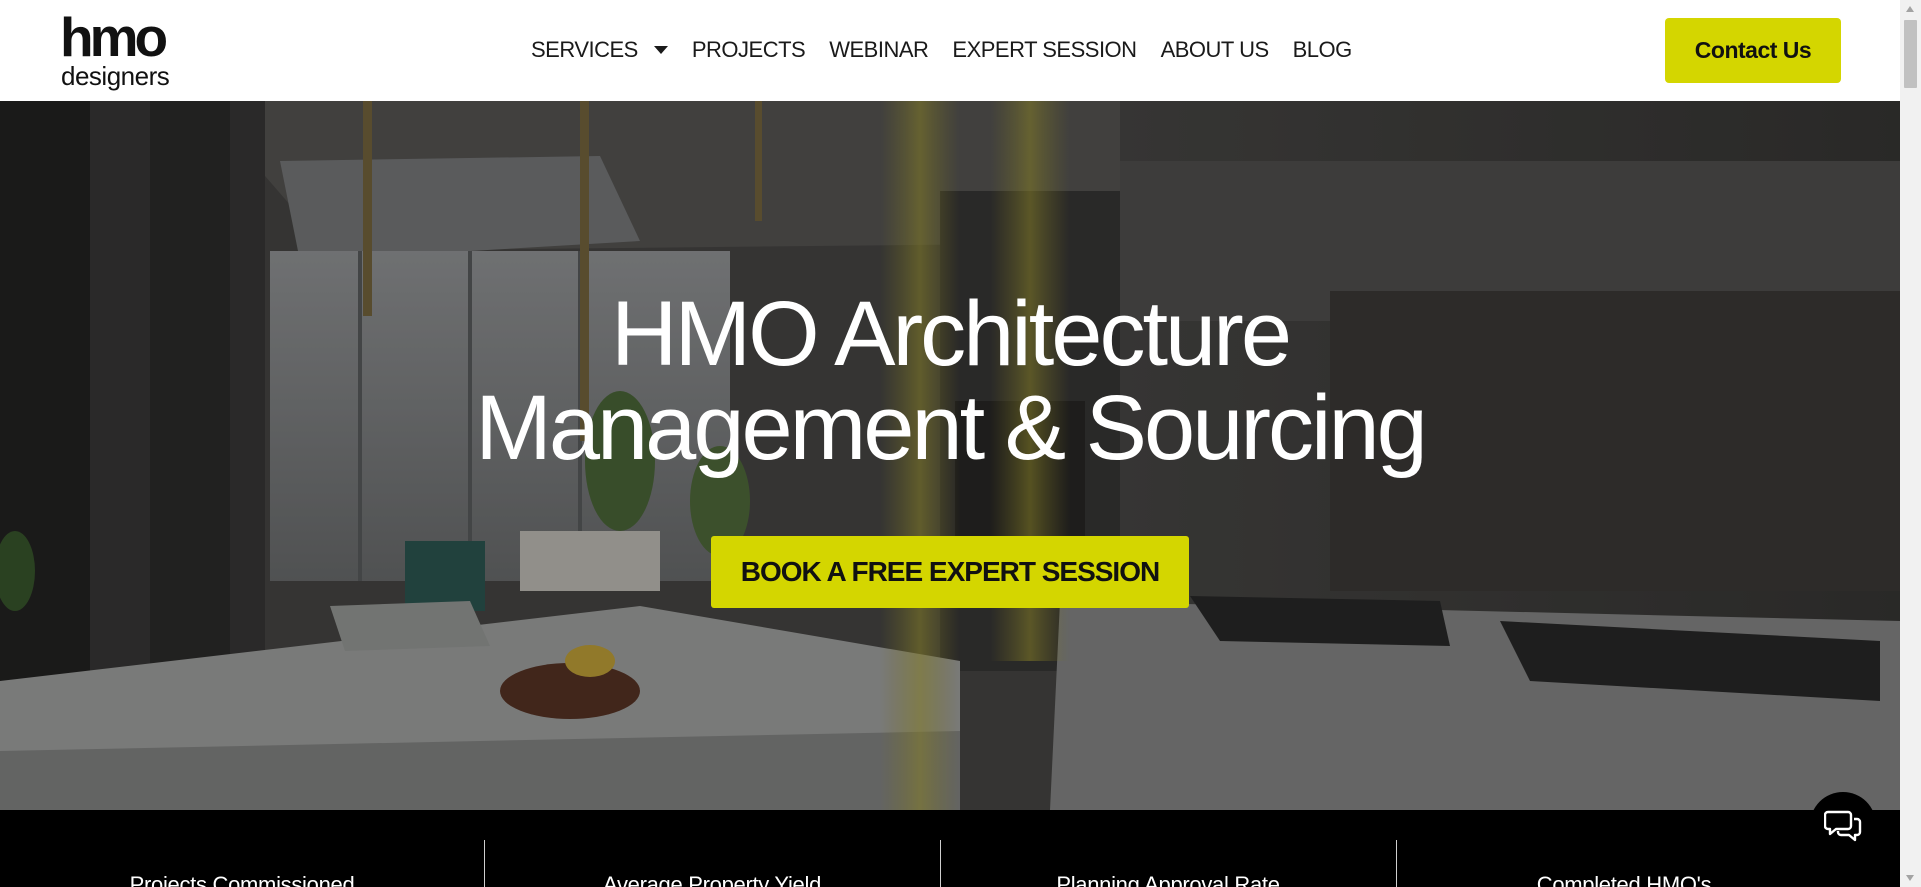 This screenshot has height=887, width=1921. Describe the element at coordinates (1624, 879) in the screenshot. I see `stat-label: Completed HMO's` at that location.